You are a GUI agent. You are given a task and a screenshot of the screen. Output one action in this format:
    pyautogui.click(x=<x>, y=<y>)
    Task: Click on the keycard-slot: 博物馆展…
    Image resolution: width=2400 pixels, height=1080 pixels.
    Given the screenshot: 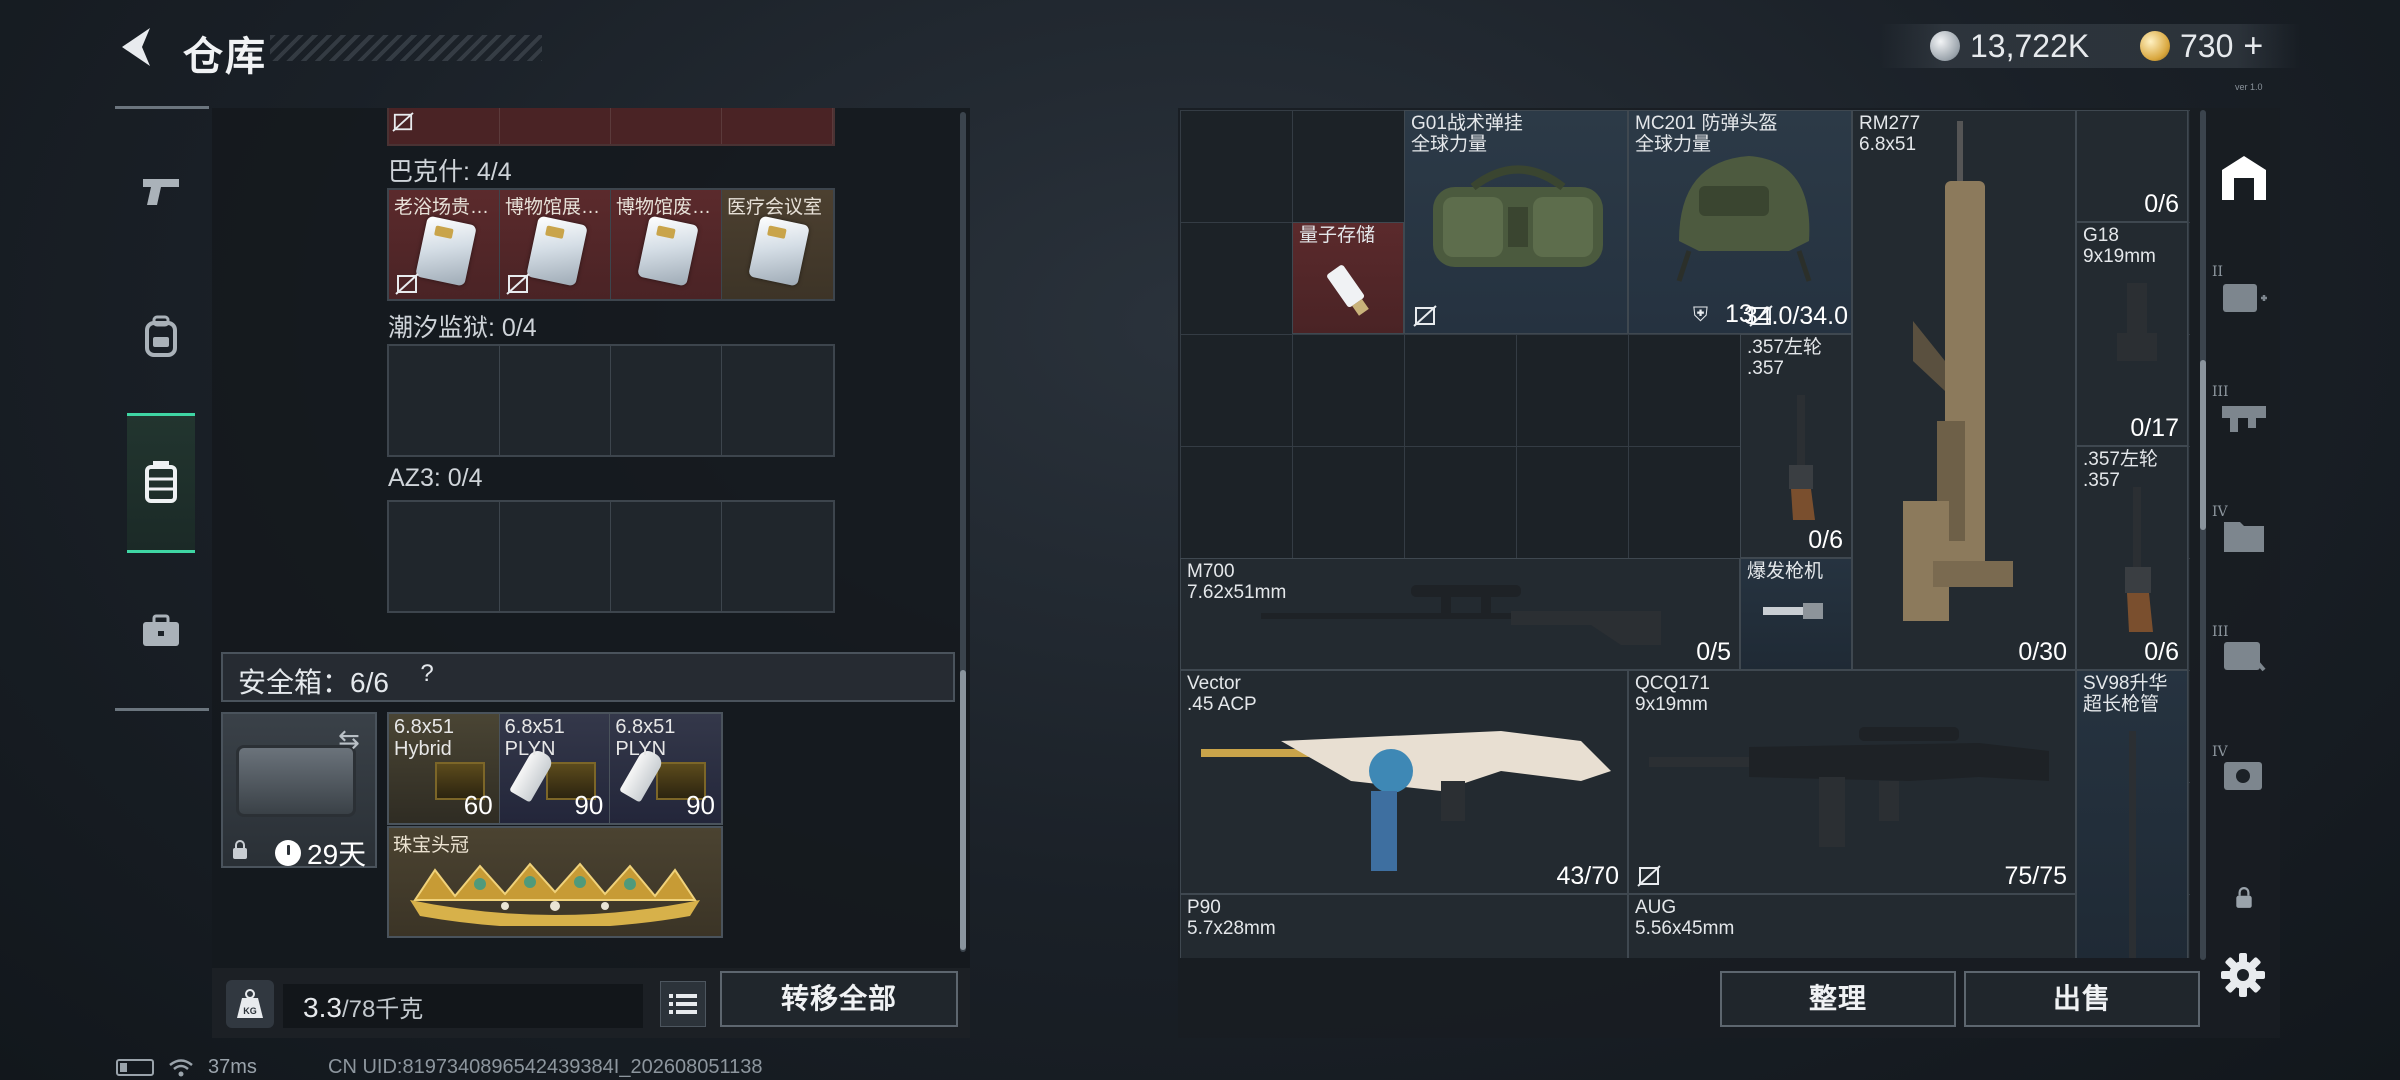 What is the action you would take?
    pyautogui.click(x=555, y=244)
    